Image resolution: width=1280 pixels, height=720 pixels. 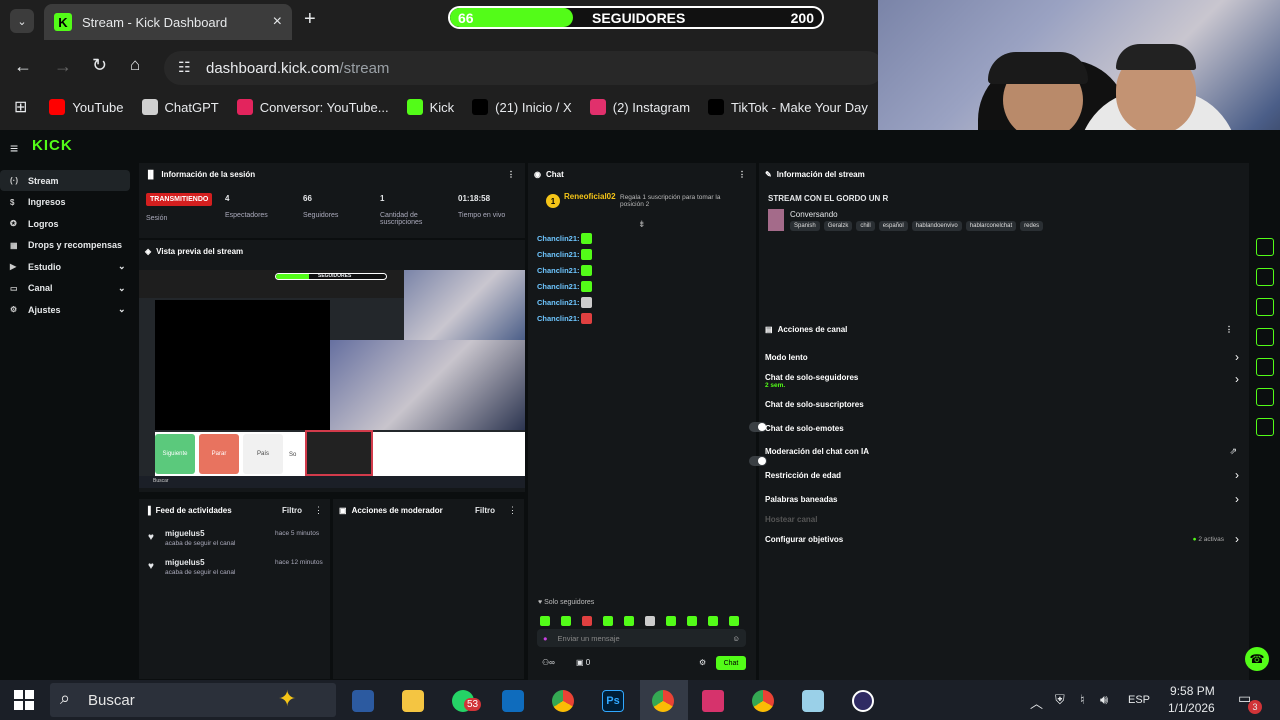 What do you see at coordinates (193, 700) in the screenshot?
I see `taskbar-search: ⌕ Buscar ✦` at bounding box center [193, 700].